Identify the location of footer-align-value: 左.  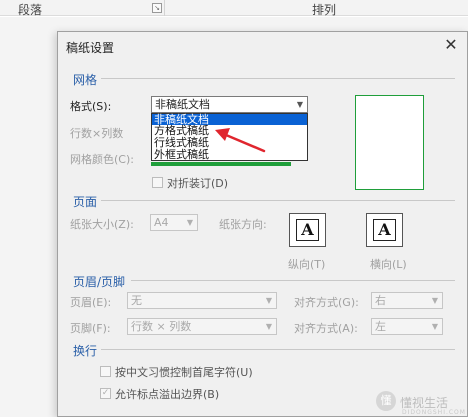
(380, 326).